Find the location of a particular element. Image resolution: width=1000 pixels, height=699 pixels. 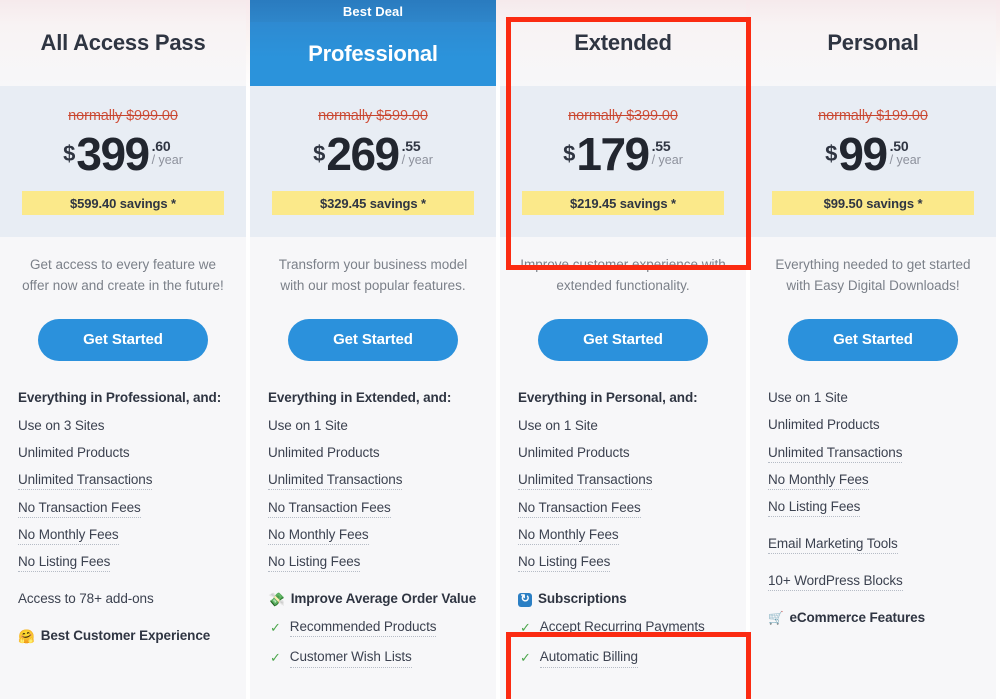

savings-badge: $329.45 savings * is located at coordinates (373, 203).